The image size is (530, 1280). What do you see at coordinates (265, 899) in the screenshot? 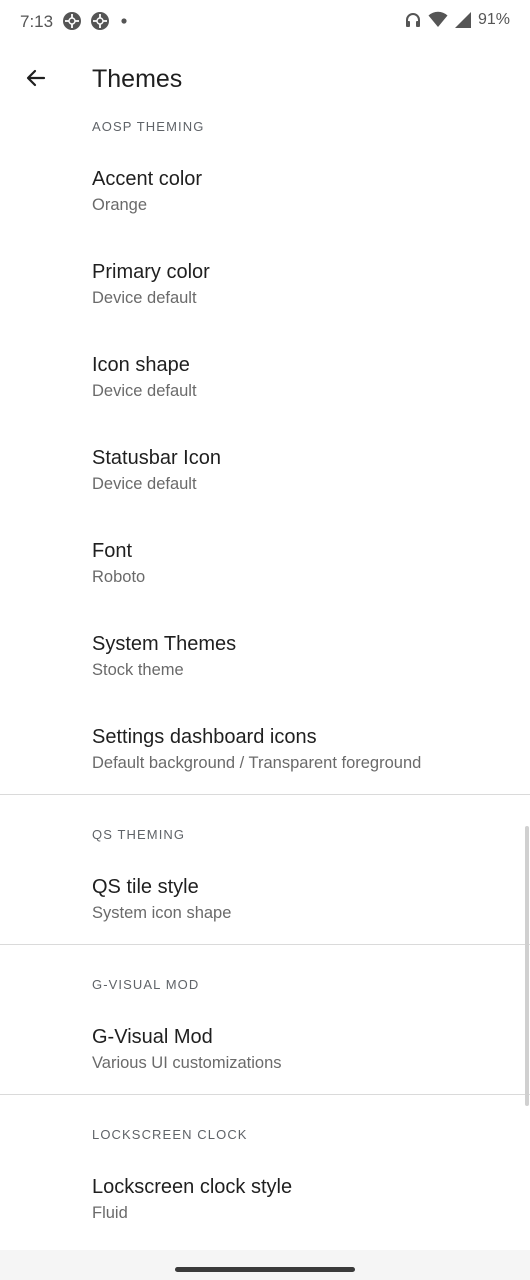
I see `pref-qs-tile-style: QS tile style System icon shape` at bounding box center [265, 899].